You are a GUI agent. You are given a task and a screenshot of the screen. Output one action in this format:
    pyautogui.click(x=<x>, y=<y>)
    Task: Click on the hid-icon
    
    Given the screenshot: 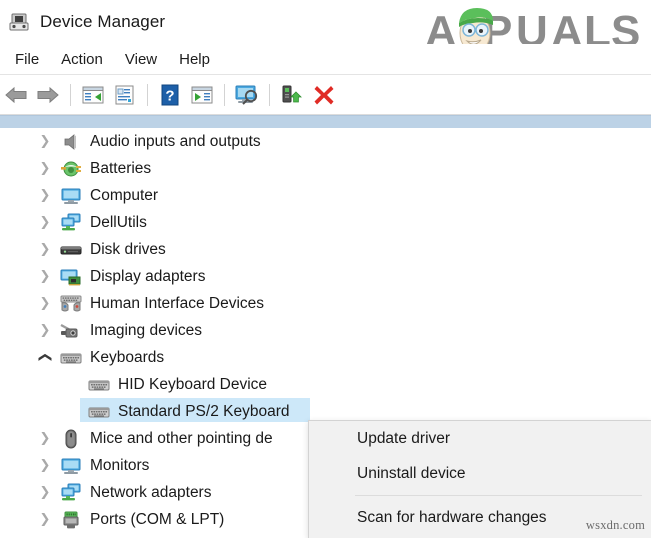 What is the action you would take?
    pyautogui.click(x=71, y=304)
    